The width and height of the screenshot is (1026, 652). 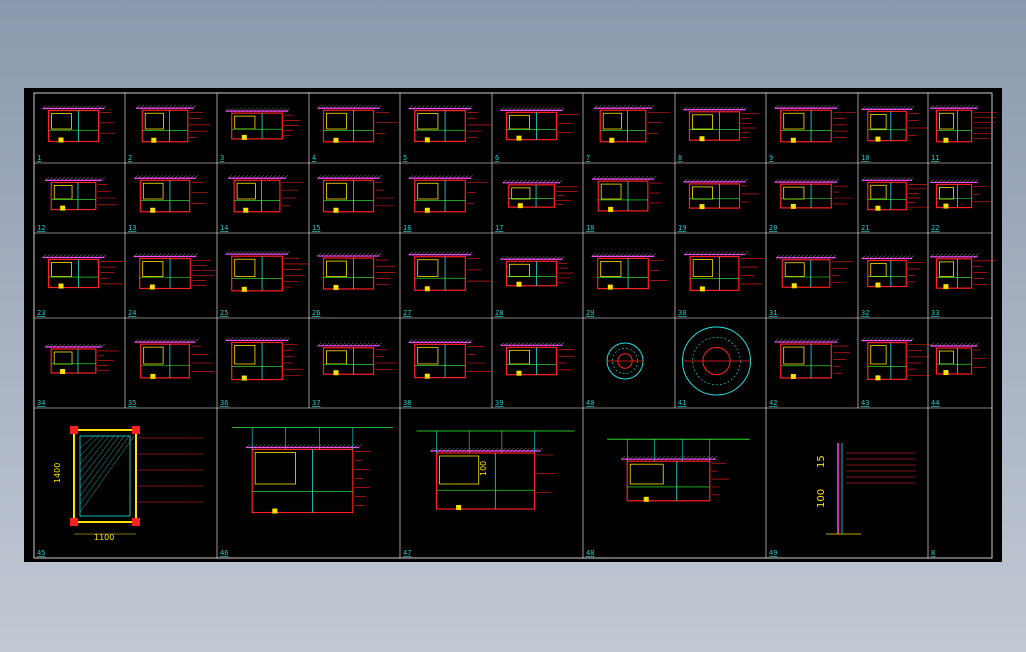 What do you see at coordinates (132, 228) in the screenshot?
I see `detail-label-13: 13` at bounding box center [132, 228].